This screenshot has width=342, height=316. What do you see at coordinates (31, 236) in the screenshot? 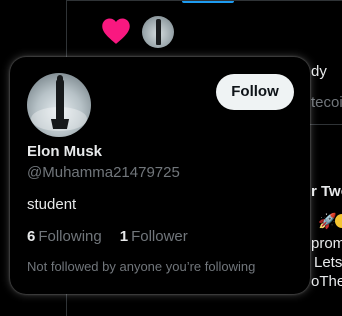
I see `following-count: 6` at bounding box center [31, 236].